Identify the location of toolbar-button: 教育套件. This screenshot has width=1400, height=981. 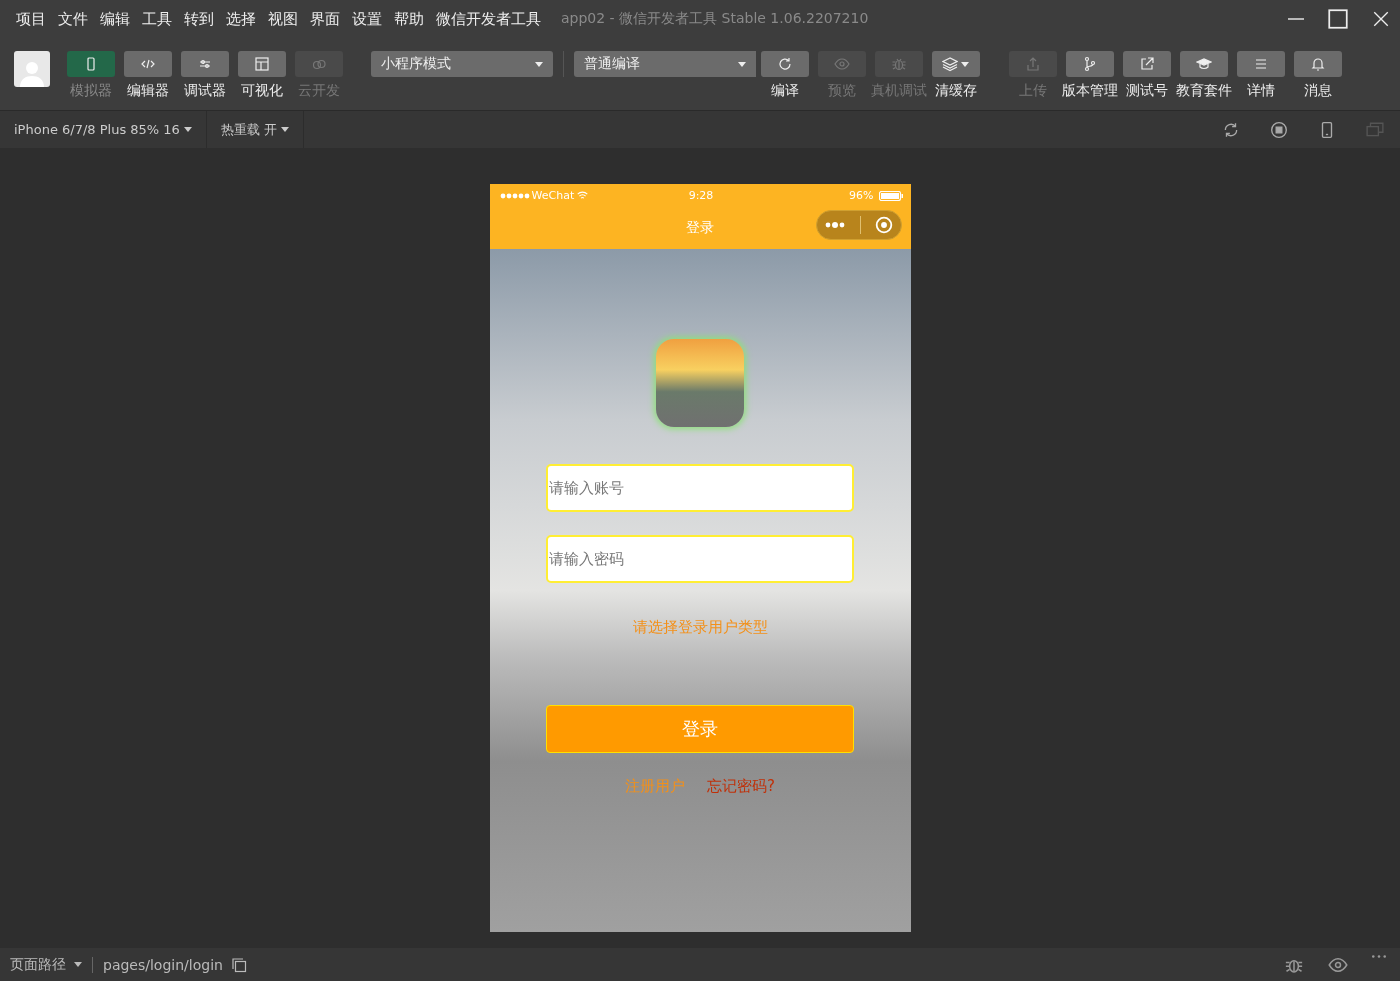
(1203, 75).